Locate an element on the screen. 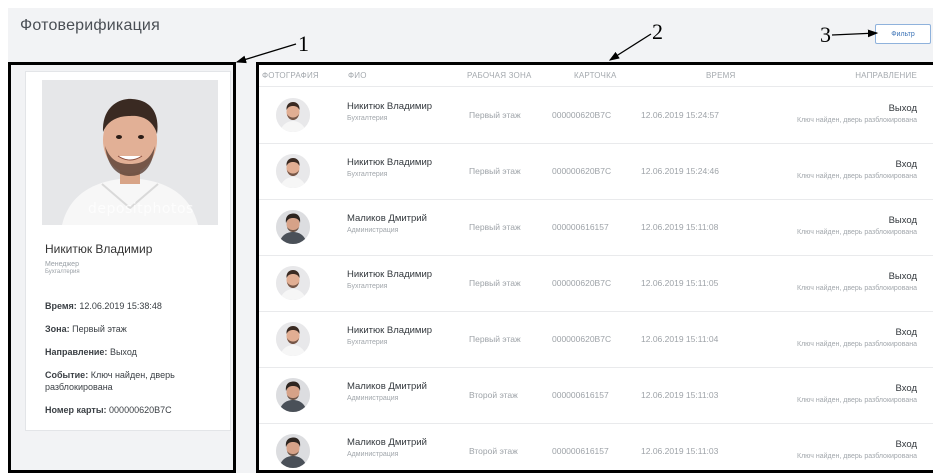  employee-name: Никитюк Владимир is located at coordinates (99, 249).